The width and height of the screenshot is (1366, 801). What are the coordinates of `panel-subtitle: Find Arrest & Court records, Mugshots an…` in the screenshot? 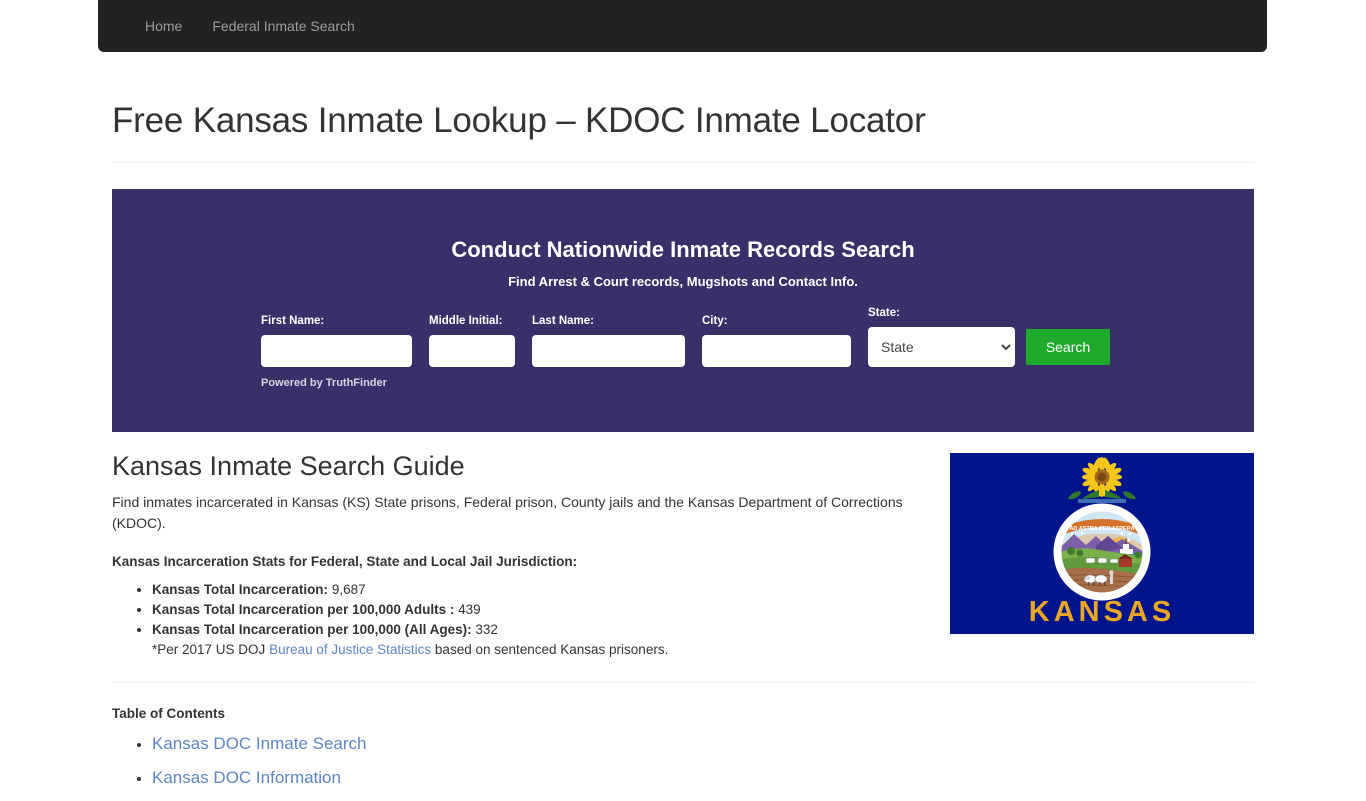 It's located at (683, 281).